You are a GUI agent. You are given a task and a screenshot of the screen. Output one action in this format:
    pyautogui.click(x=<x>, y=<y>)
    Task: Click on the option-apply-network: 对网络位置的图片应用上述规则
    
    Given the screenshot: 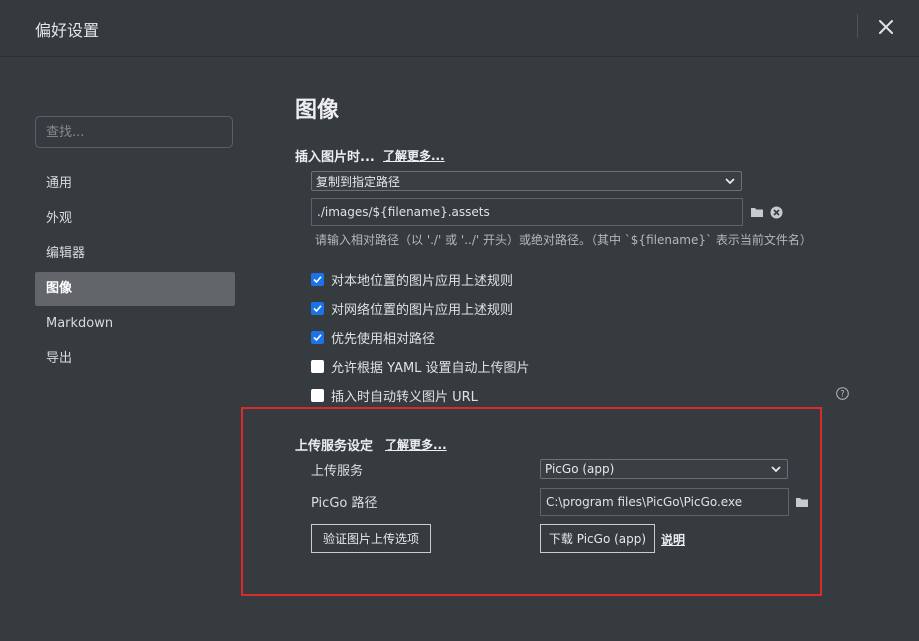 What is the action you would take?
    pyautogui.click(x=412, y=308)
    